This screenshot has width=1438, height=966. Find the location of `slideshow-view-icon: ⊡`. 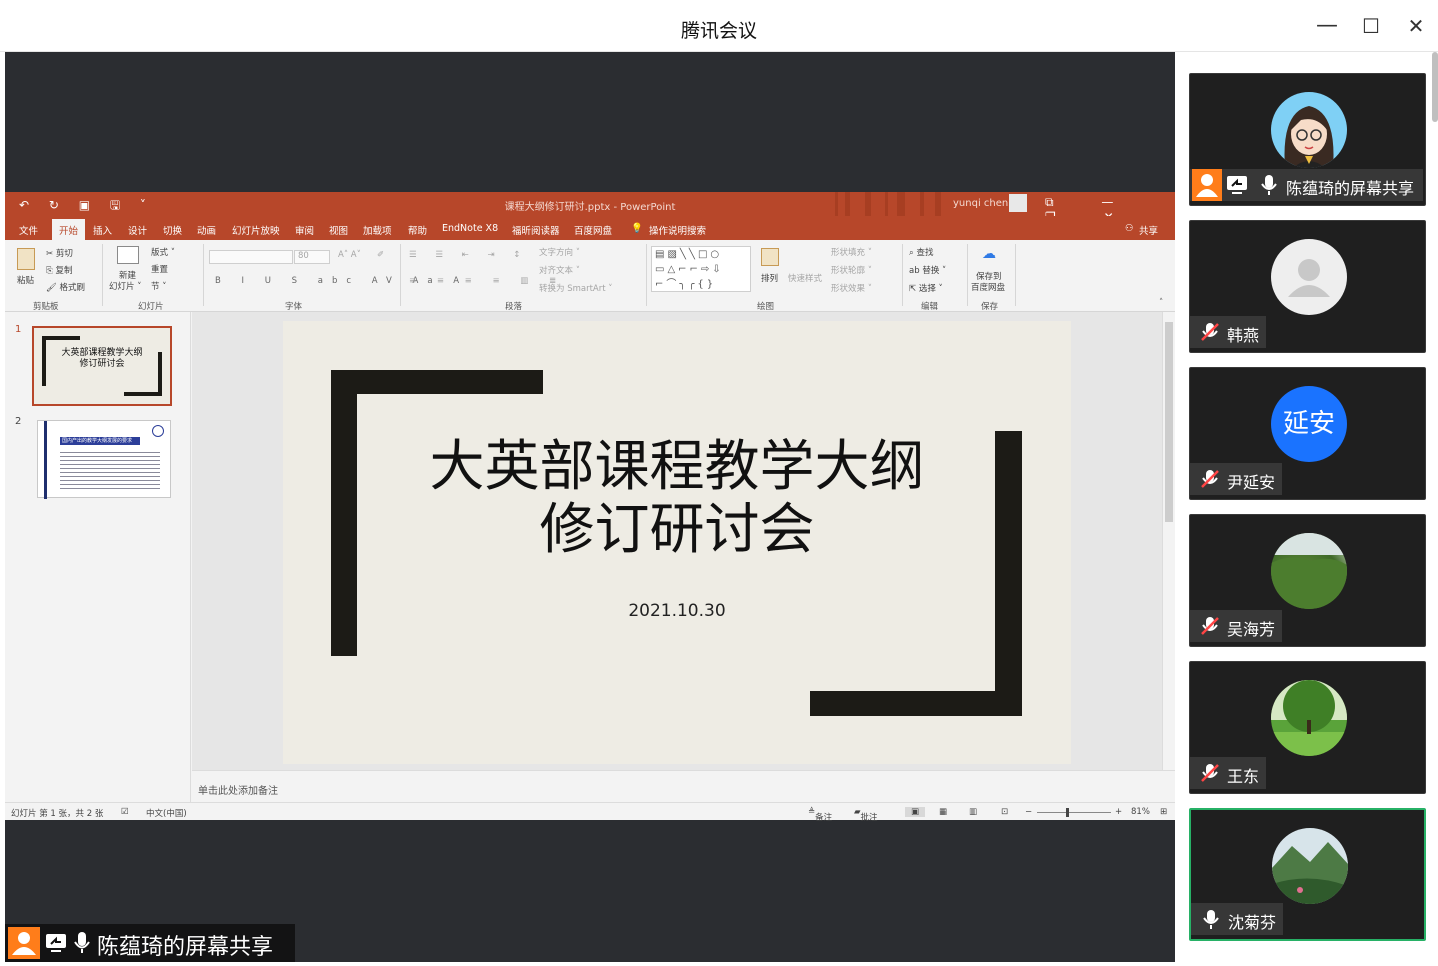

slideshow-view-icon: ⊡ is located at coordinates (1004, 812).